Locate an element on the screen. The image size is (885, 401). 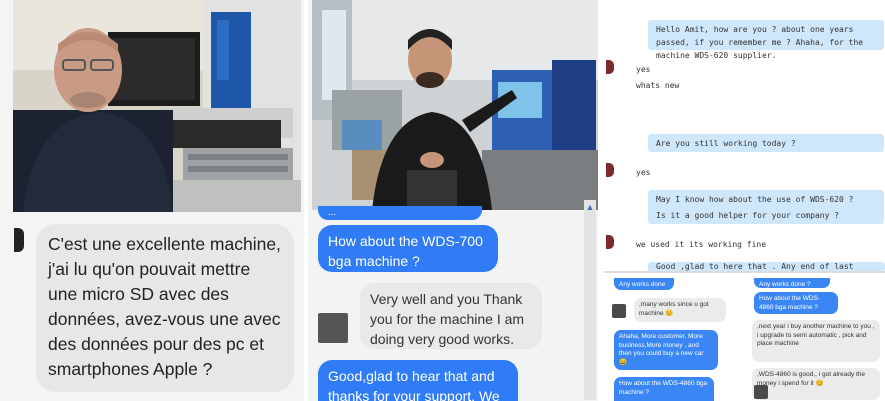
message-text: ,many works since u got machine 😊 is located at coordinates (674, 309).